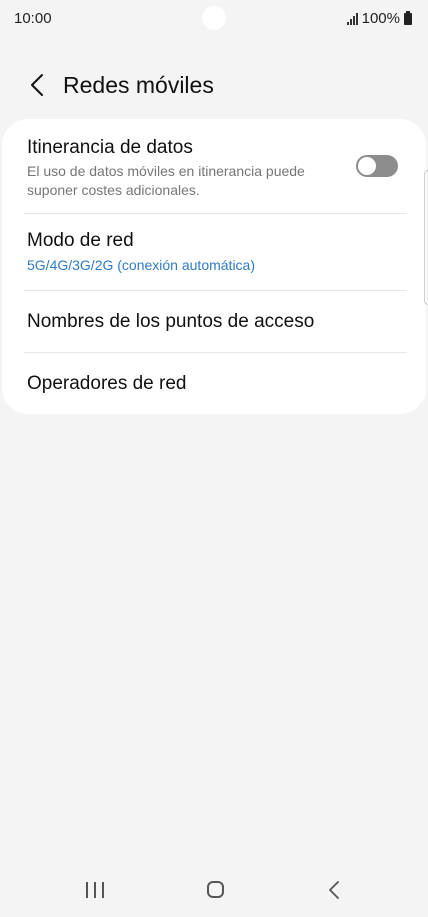  What do you see at coordinates (107, 383) in the screenshot?
I see `operators-title: Operadores de red` at bounding box center [107, 383].